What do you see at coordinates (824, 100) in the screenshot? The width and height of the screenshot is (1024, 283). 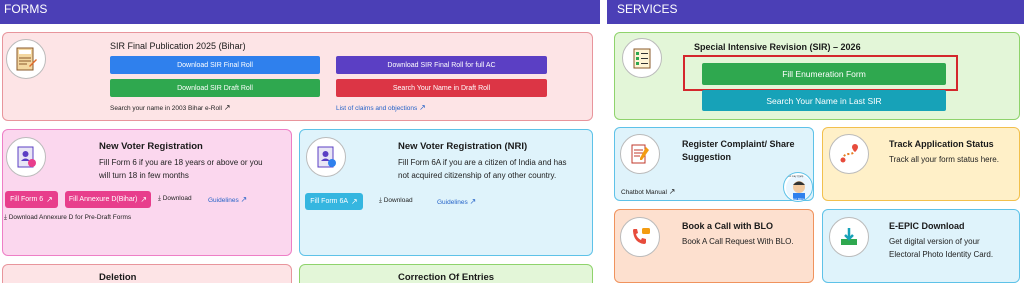 I see `search-name-last-sir-button: Search Your Name in Last SIR` at bounding box center [824, 100].